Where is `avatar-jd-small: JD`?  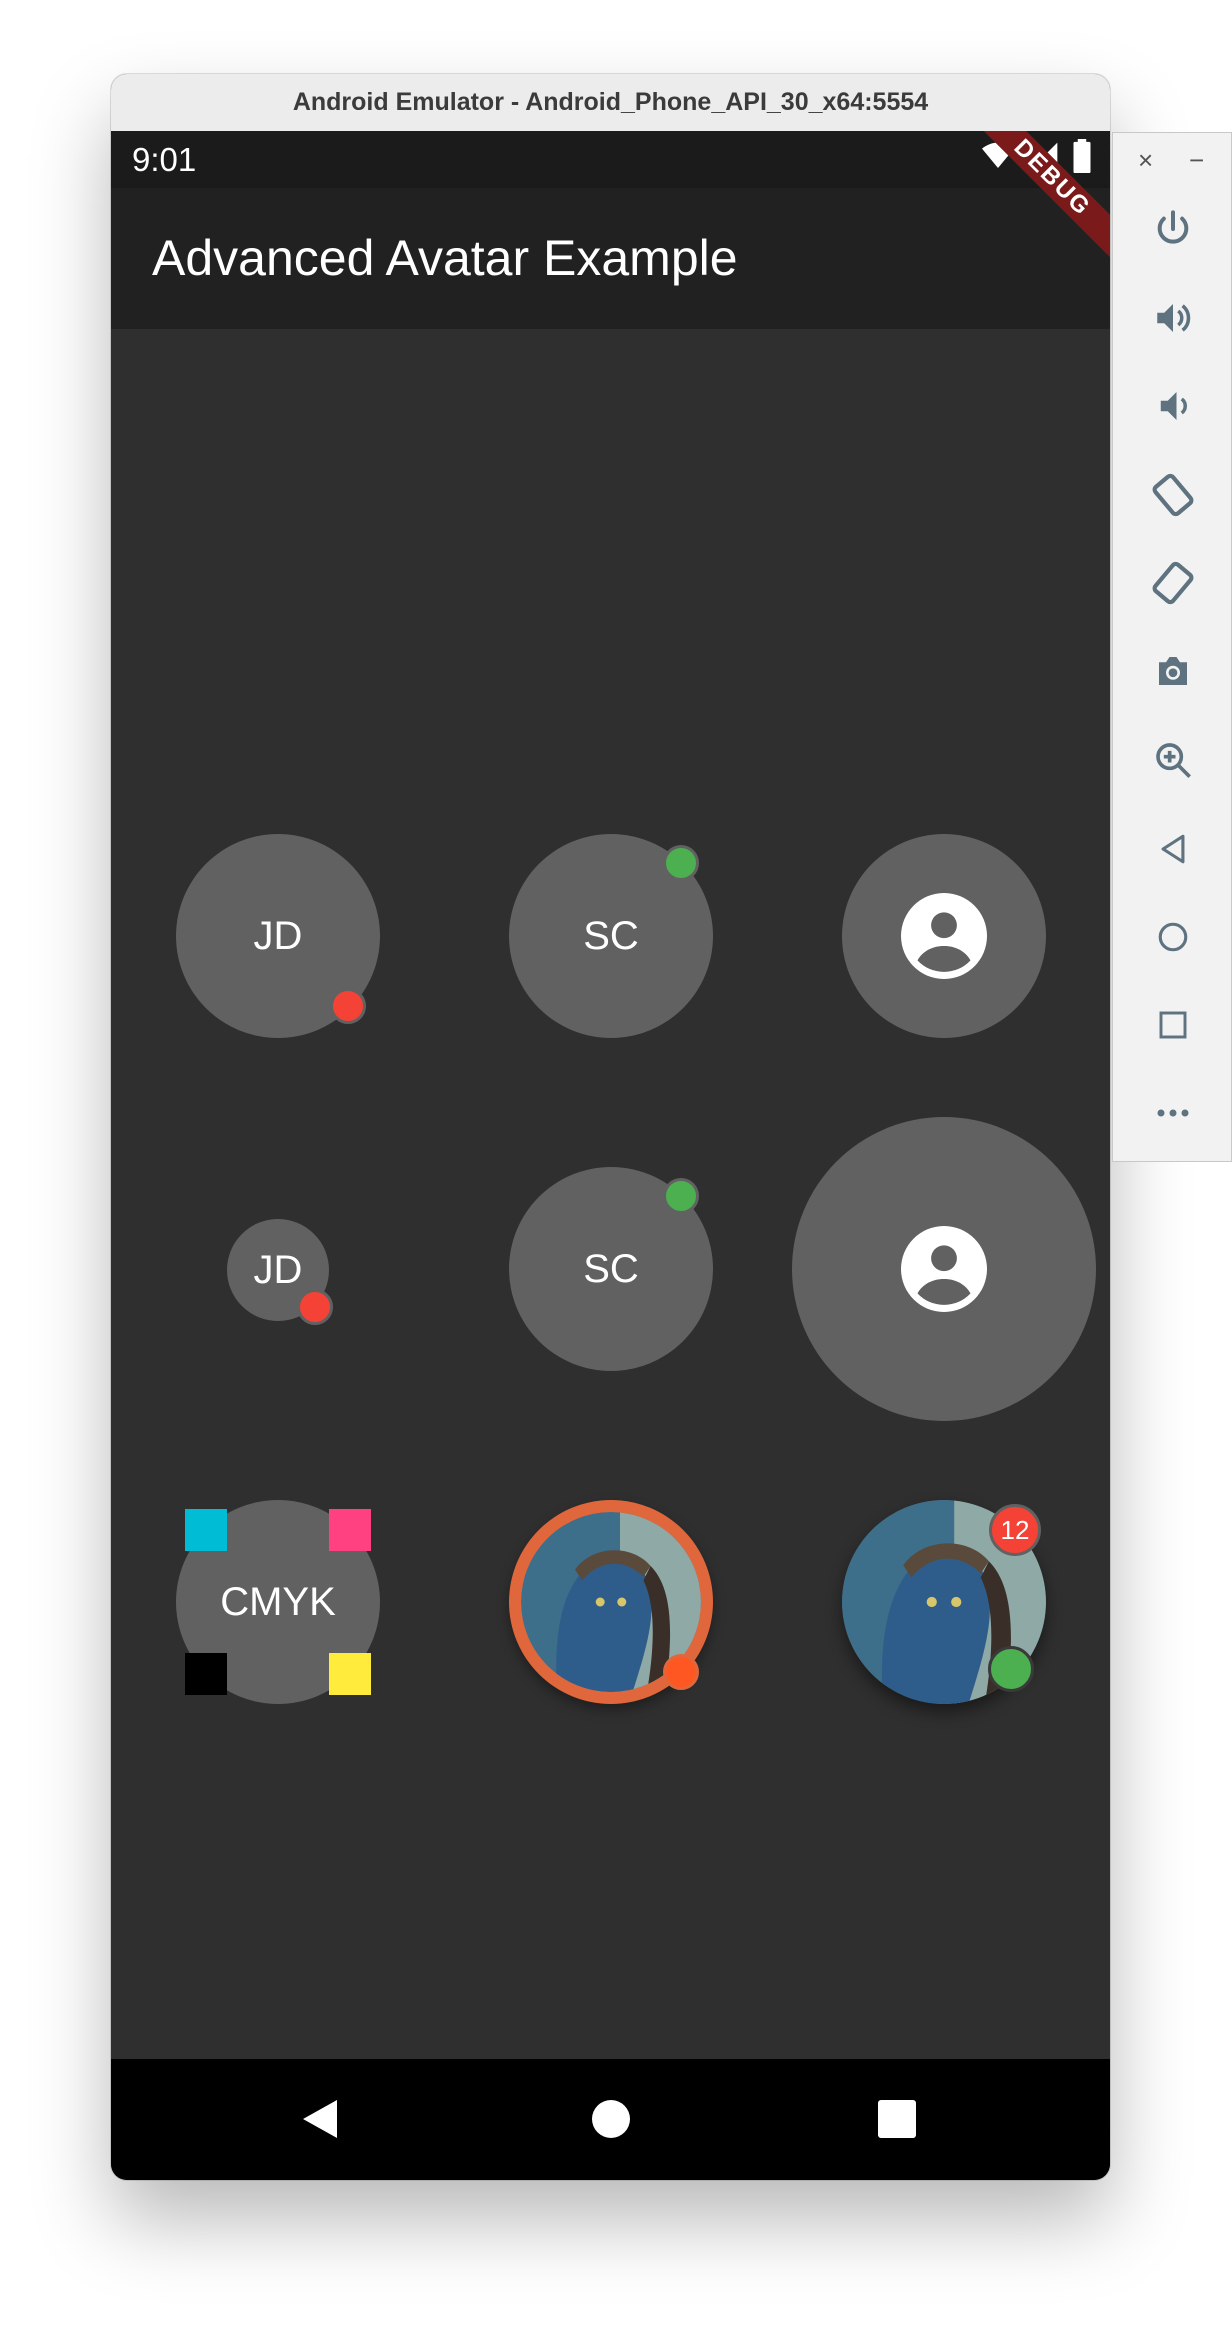
avatar-jd-small: JD is located at coordinates (280, 1272).